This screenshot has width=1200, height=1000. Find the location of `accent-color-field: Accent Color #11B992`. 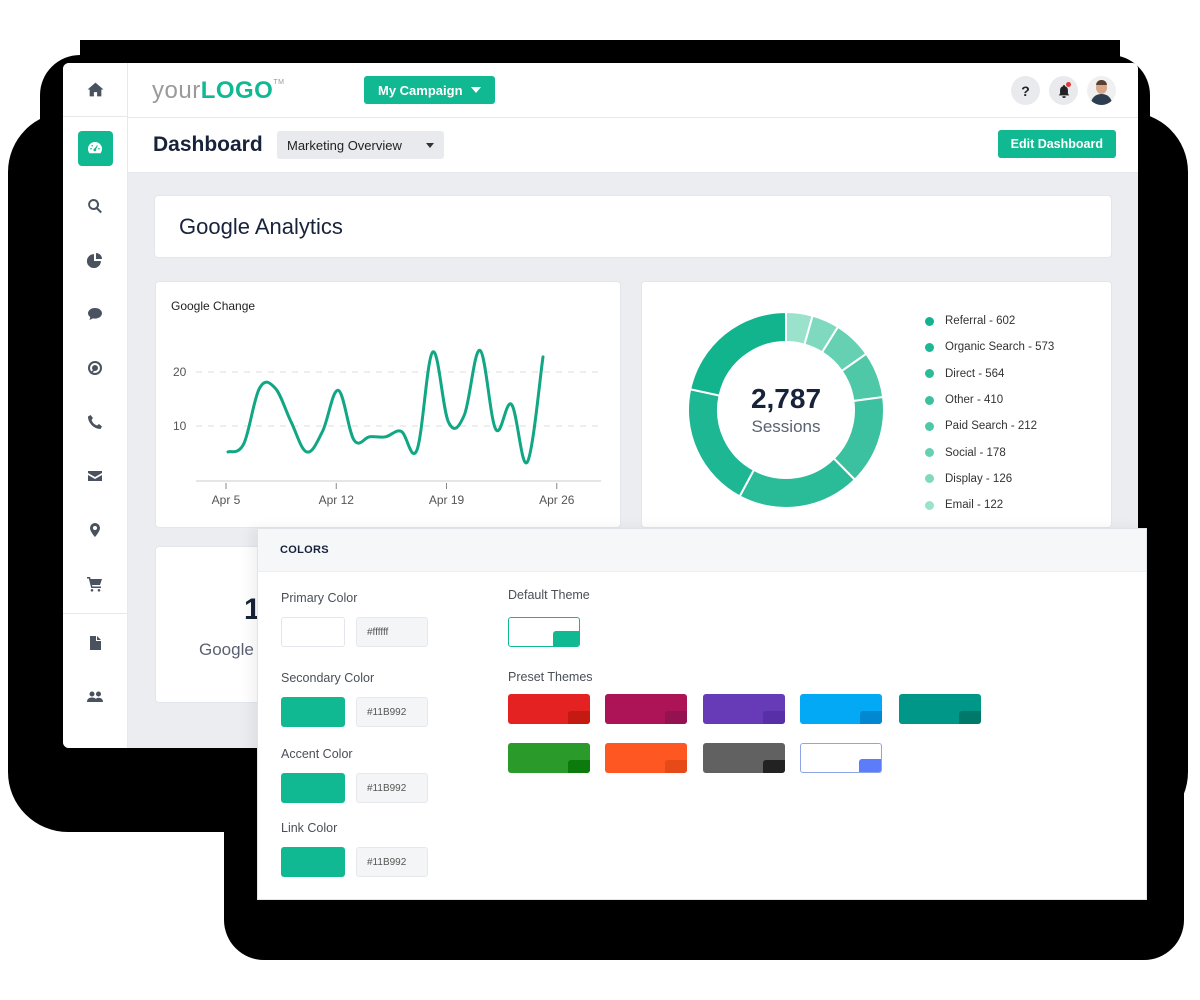

accent-color-field: Accent Color #11B992 is located at coordinates (354, 775).